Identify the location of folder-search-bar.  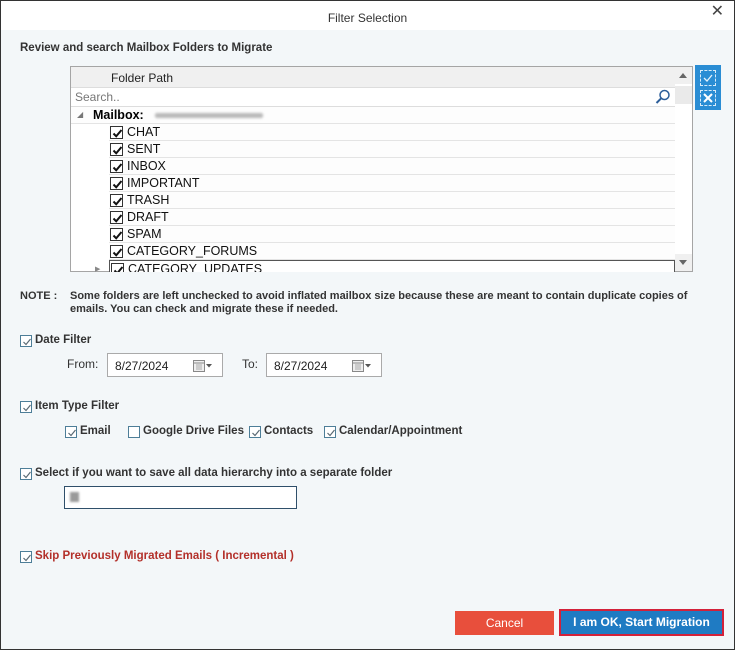
(373, 97).